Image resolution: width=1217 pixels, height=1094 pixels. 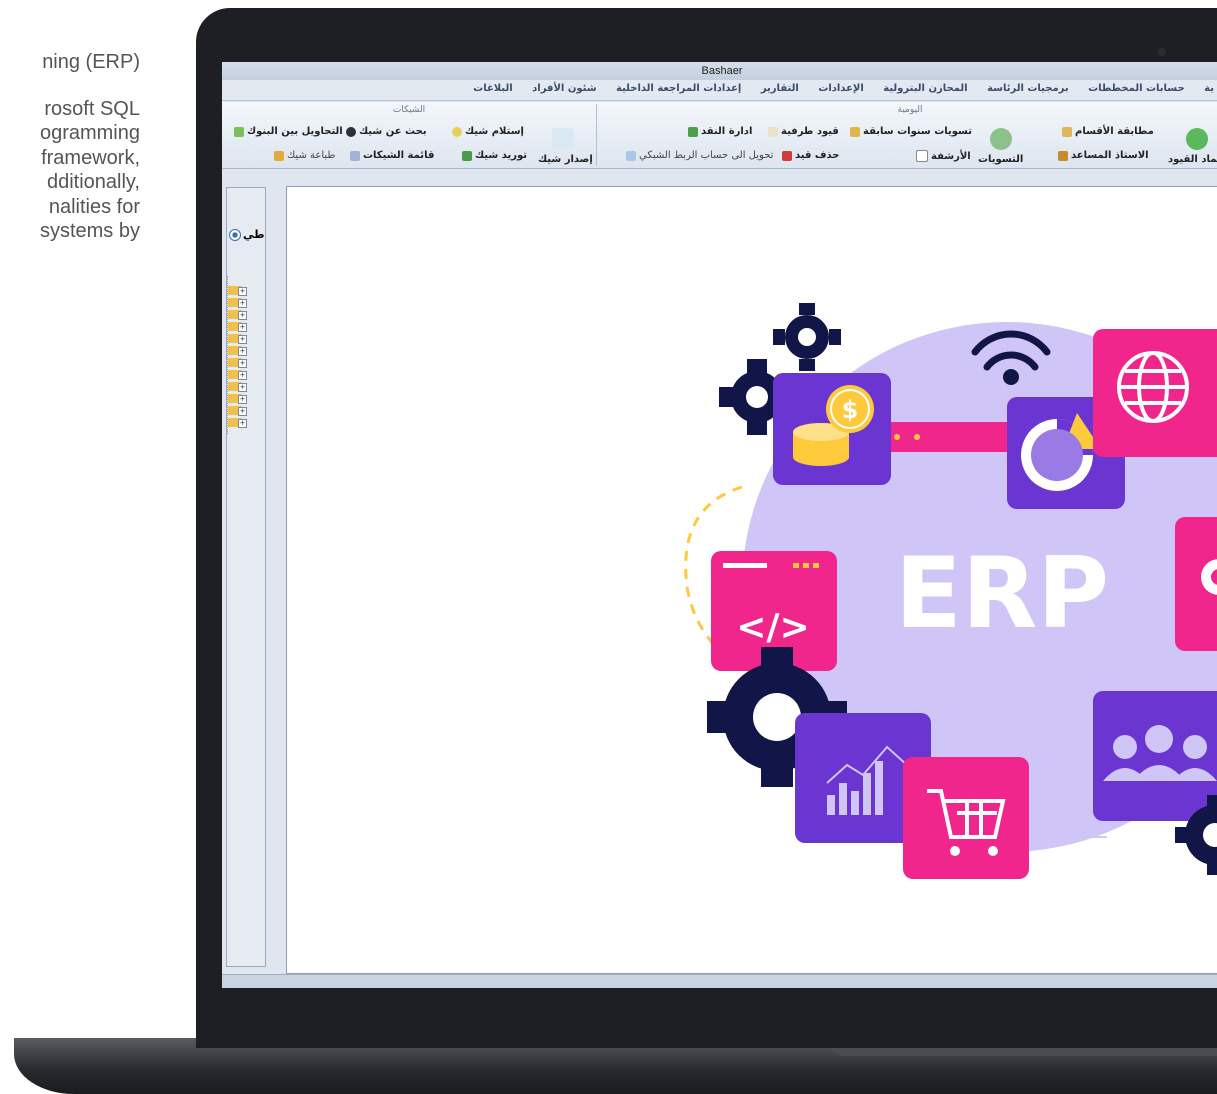 I want to click on bg-line: nalities for, so click(x=94, y=206).